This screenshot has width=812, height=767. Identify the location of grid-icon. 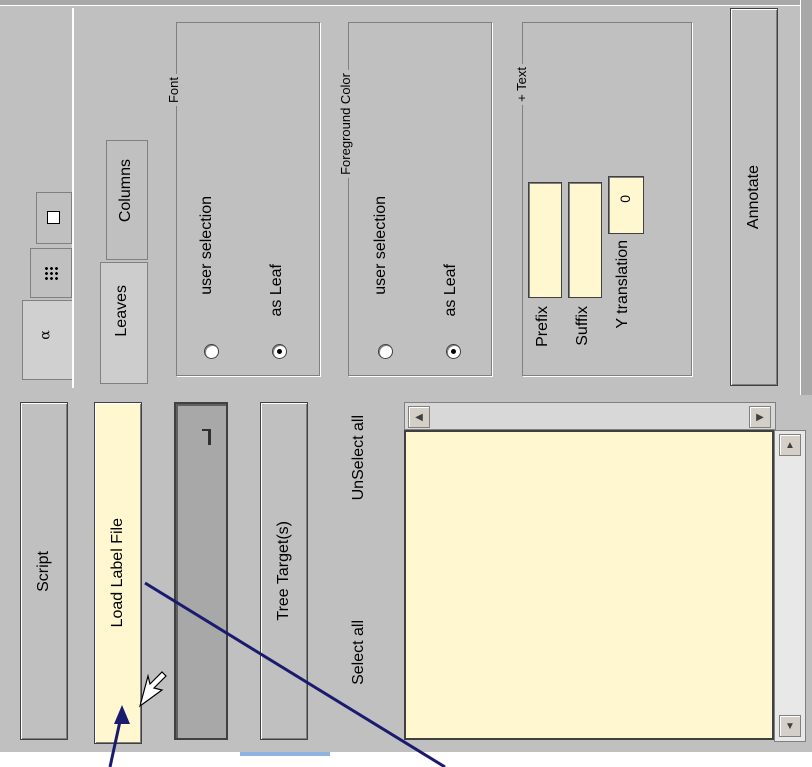
(51, 273).